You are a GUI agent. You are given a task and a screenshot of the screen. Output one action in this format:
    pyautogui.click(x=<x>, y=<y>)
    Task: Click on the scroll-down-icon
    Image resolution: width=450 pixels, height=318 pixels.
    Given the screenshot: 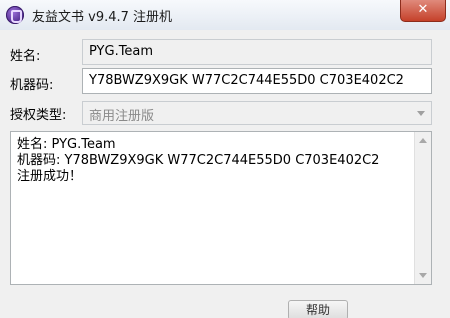 What is the action you would take?
    pyautogui.click(x=423, y=275)
    